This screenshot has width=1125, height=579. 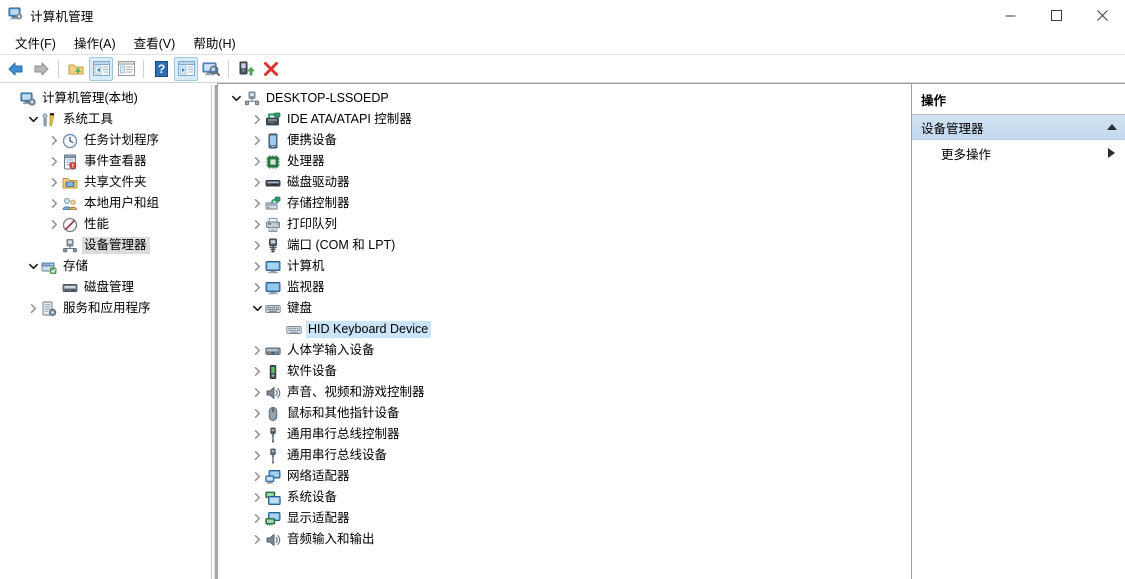 What do you see at coordinates (273, 393) in the screenshot?
I see `sound-video-game-icon` at bounding box center [273, 393].